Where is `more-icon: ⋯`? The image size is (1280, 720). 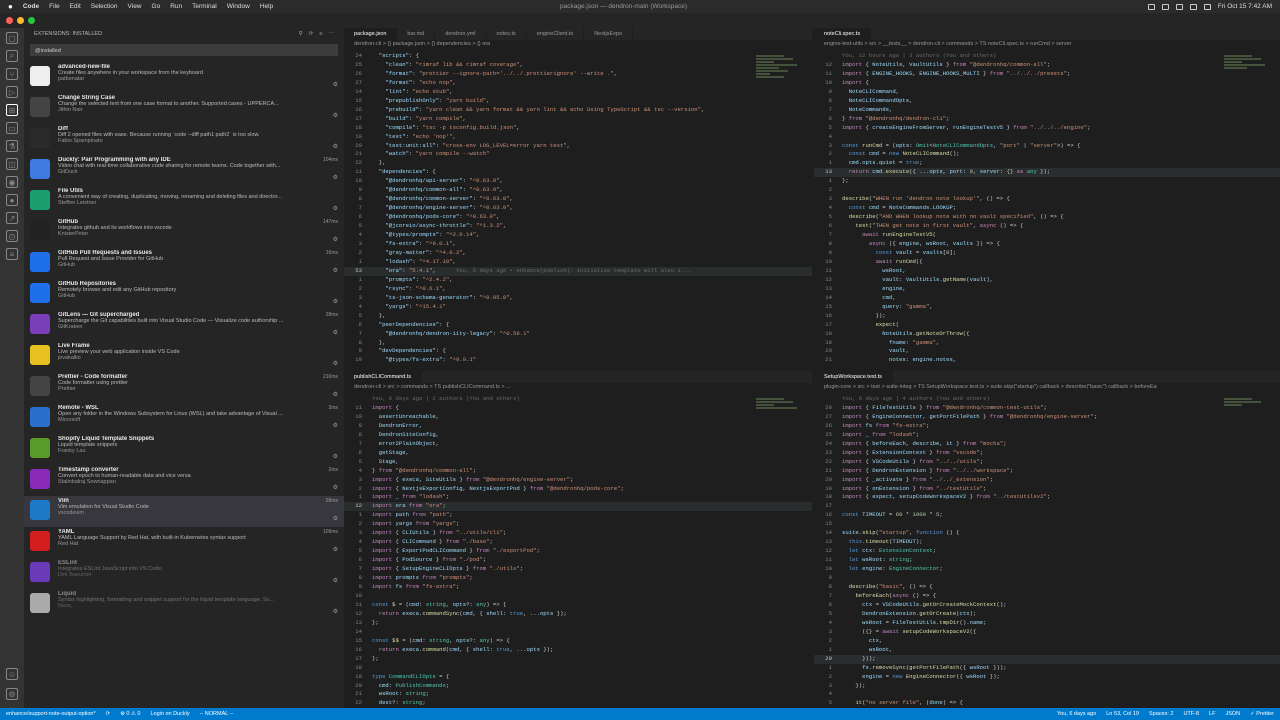 more-icon: ⋯ is located at coordinates (332, 35).